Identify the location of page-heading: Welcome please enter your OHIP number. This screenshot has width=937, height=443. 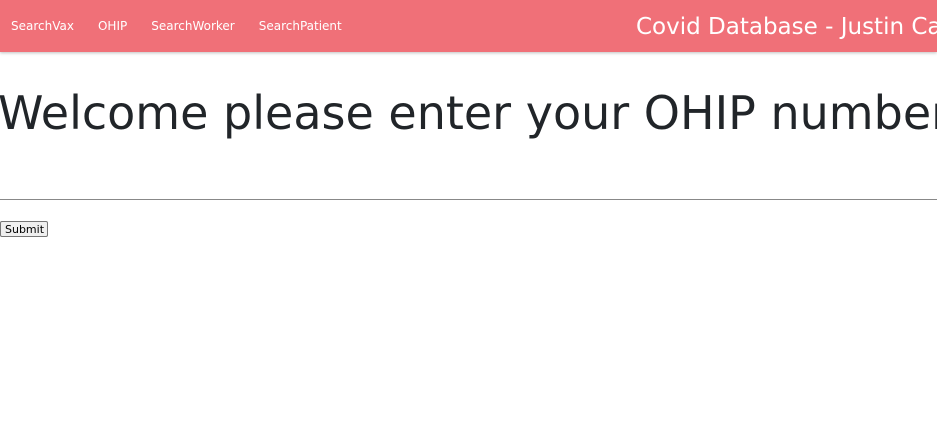
(468, 113).